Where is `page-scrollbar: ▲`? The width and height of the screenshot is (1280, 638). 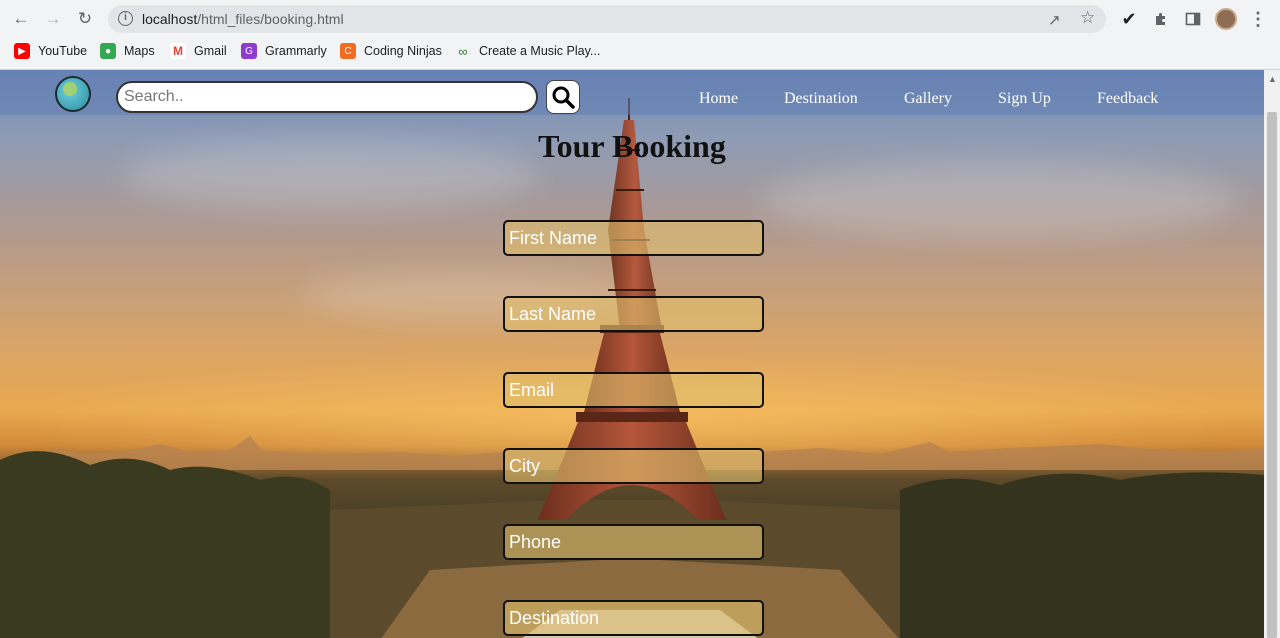
page-scrollbar: ▲ is located at coordinates (1272, 354).